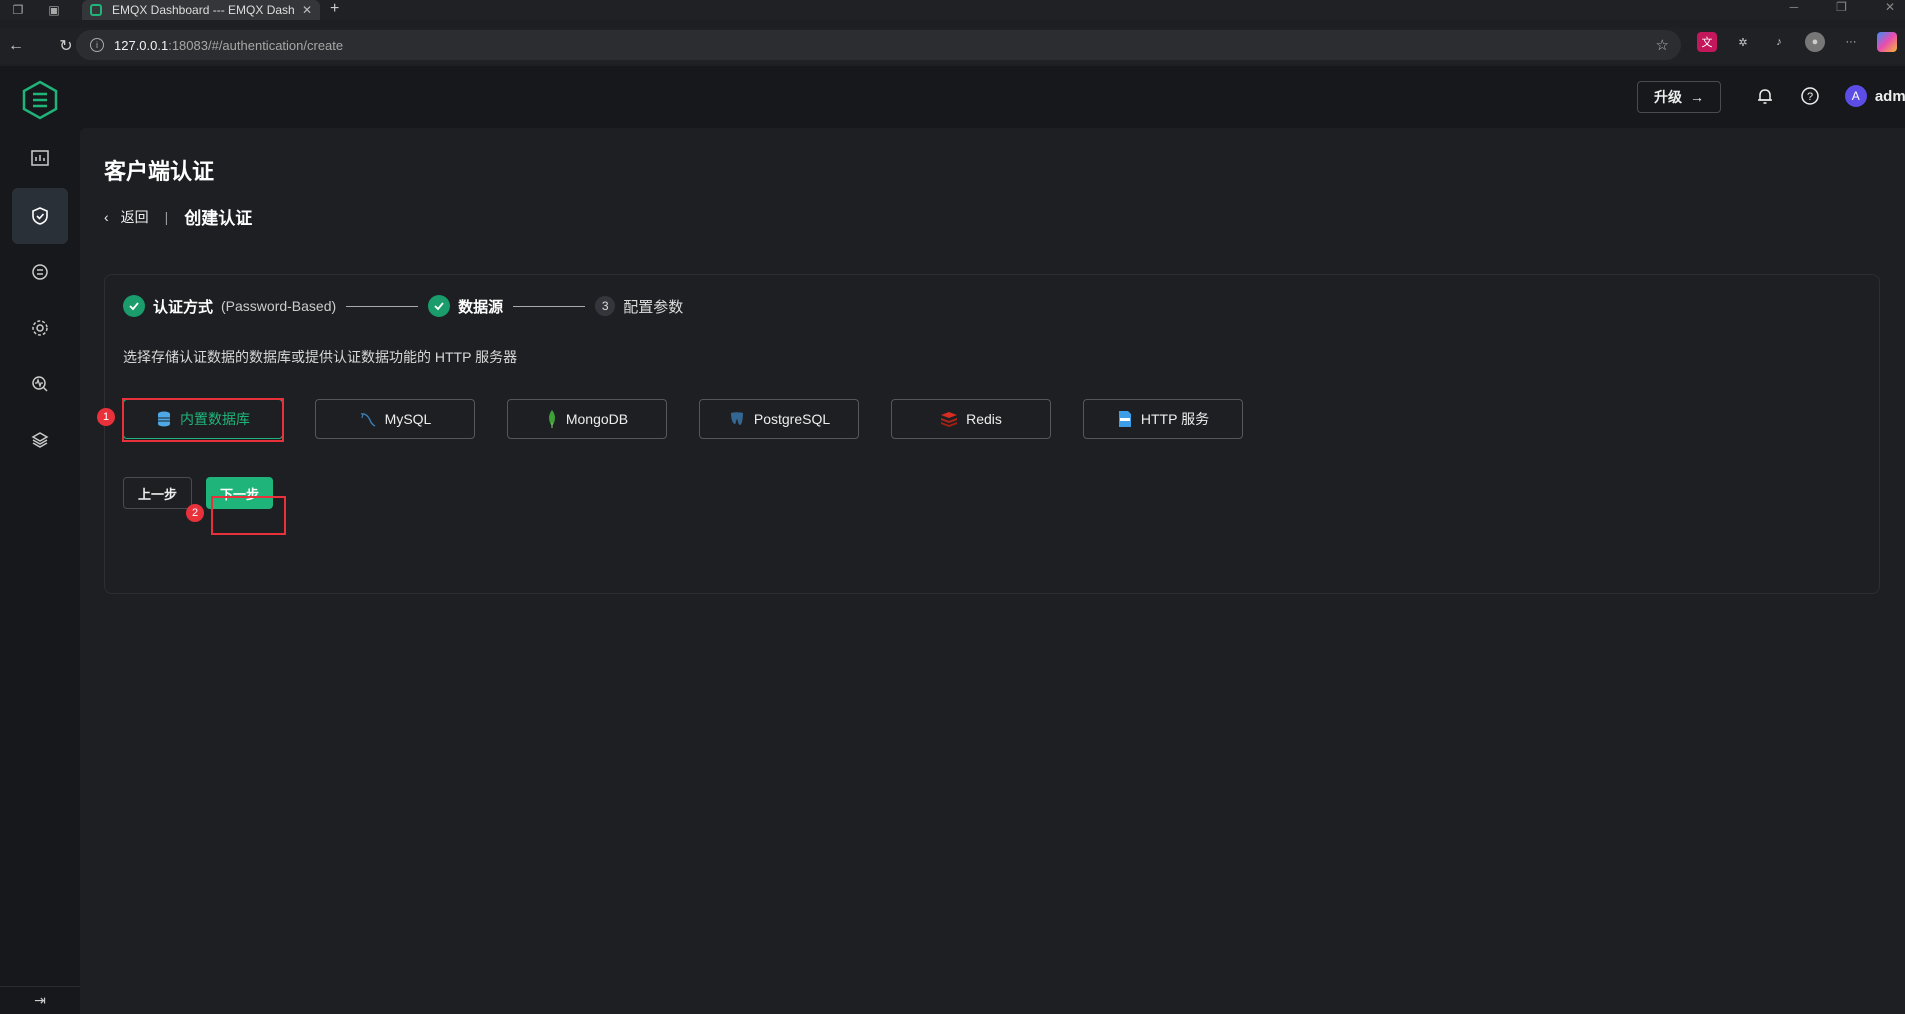  I want to click on source-label: MySQL, so click(408, 419).